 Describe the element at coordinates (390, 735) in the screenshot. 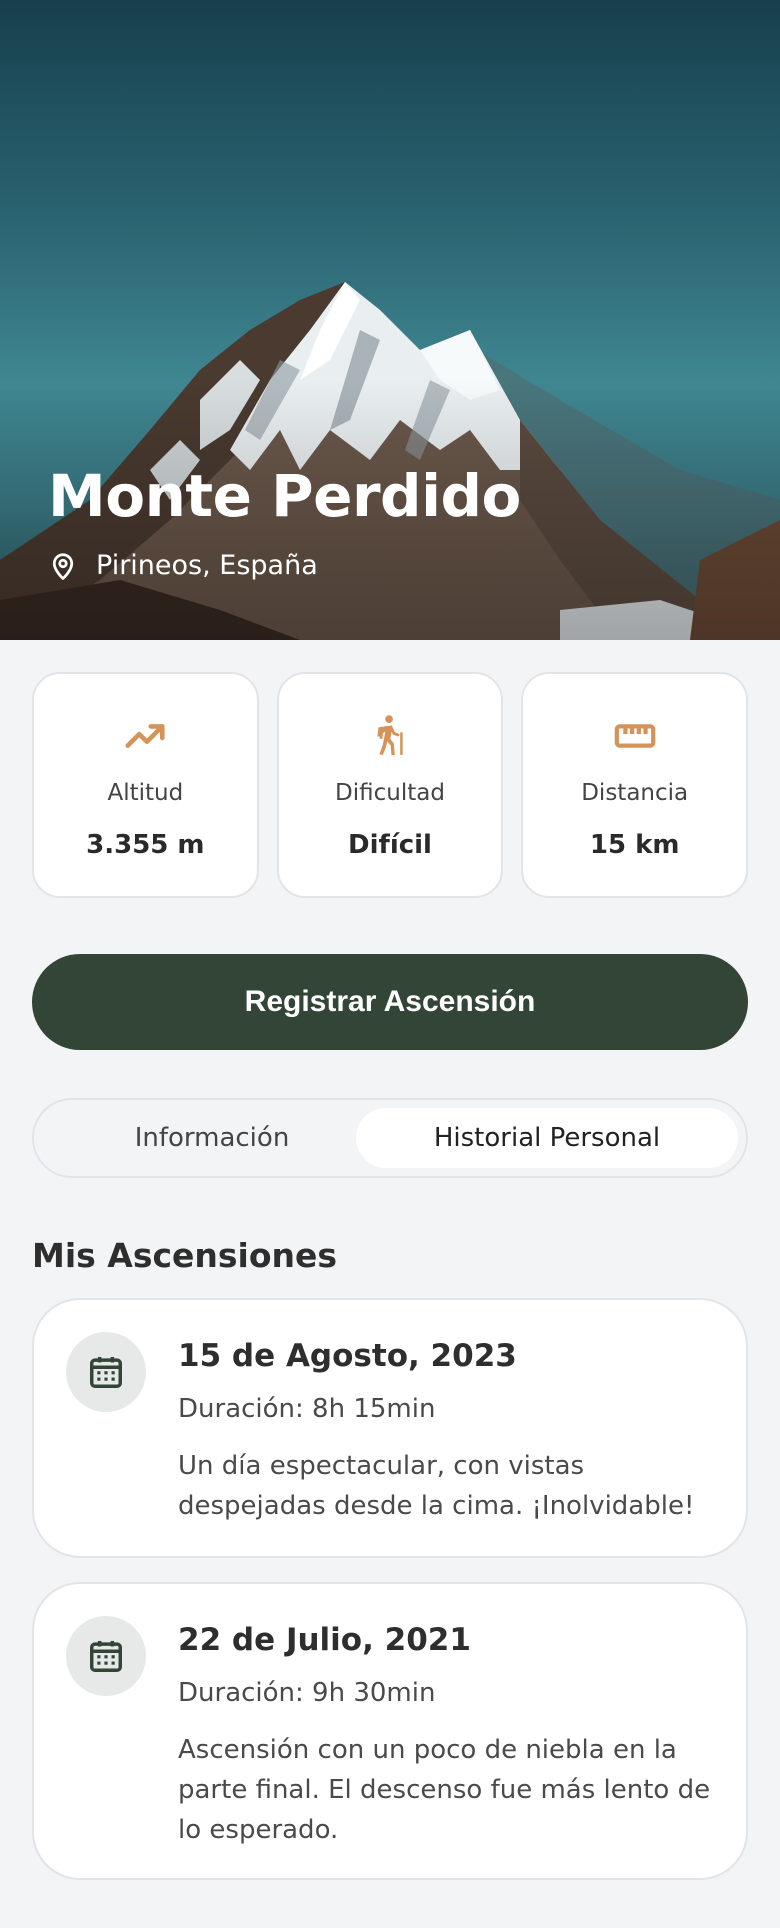

I see `hiking-icon` at that location.